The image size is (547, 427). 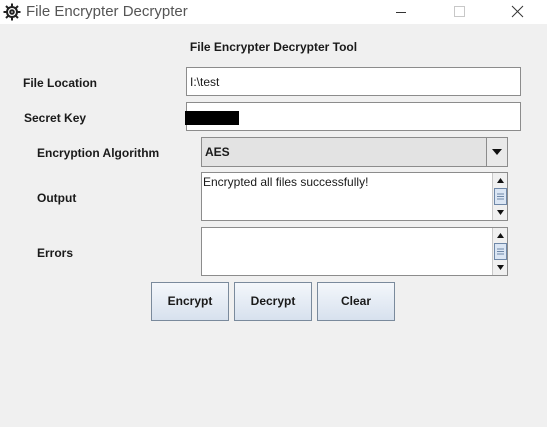 I want to click on form-heading: File Encrypter Decrypter Tool, so click(x=273, y=47).